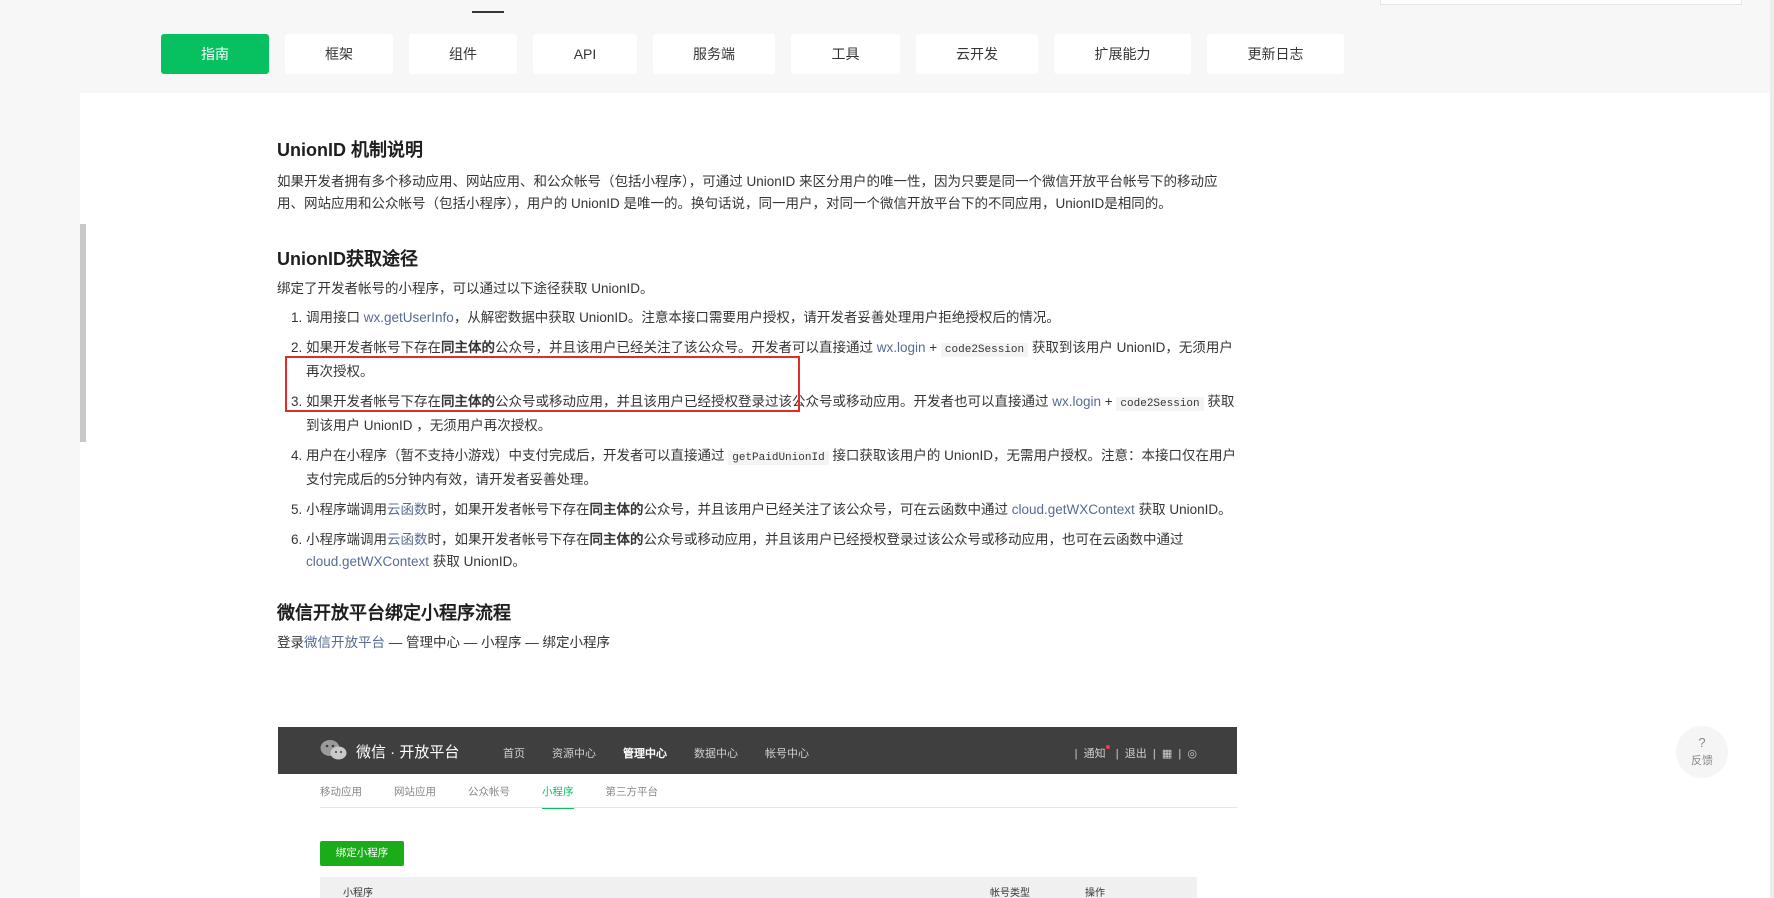  Describe the element at coordinates (444, 642) in the screenshot. I see `section-body-bind-flow: 登录微信开放平台 — 管理中心 — 小程序 — 绑定小程序` at that location.